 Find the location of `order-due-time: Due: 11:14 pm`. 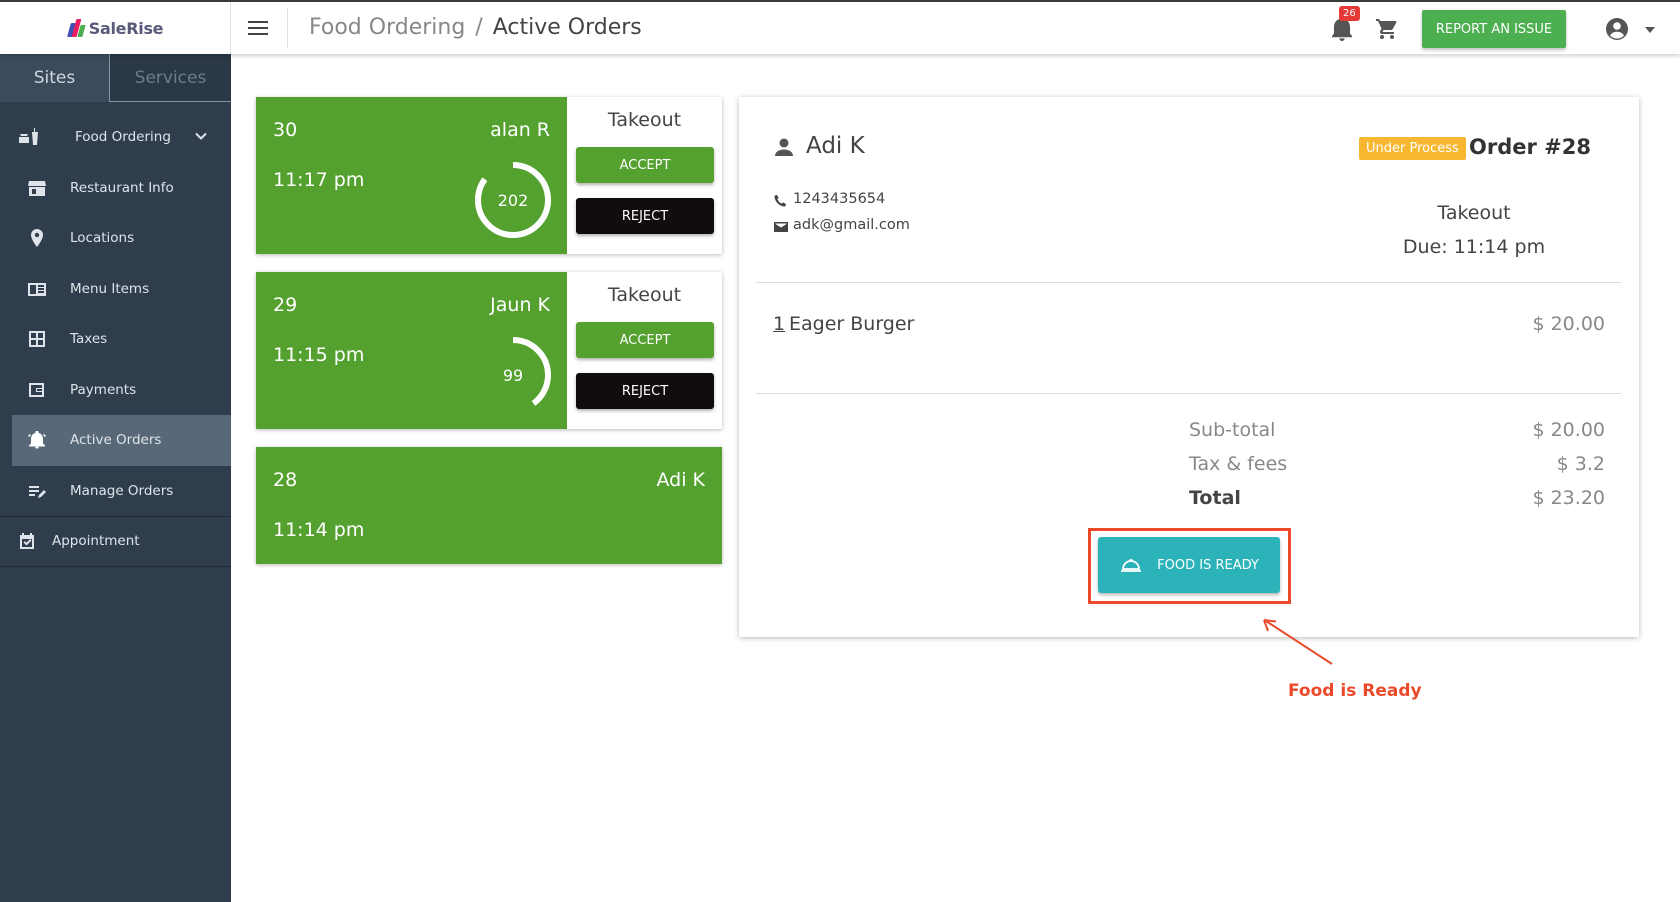

order-due-time: Due: 11:14 pm is located at coordinates (1474, 247).